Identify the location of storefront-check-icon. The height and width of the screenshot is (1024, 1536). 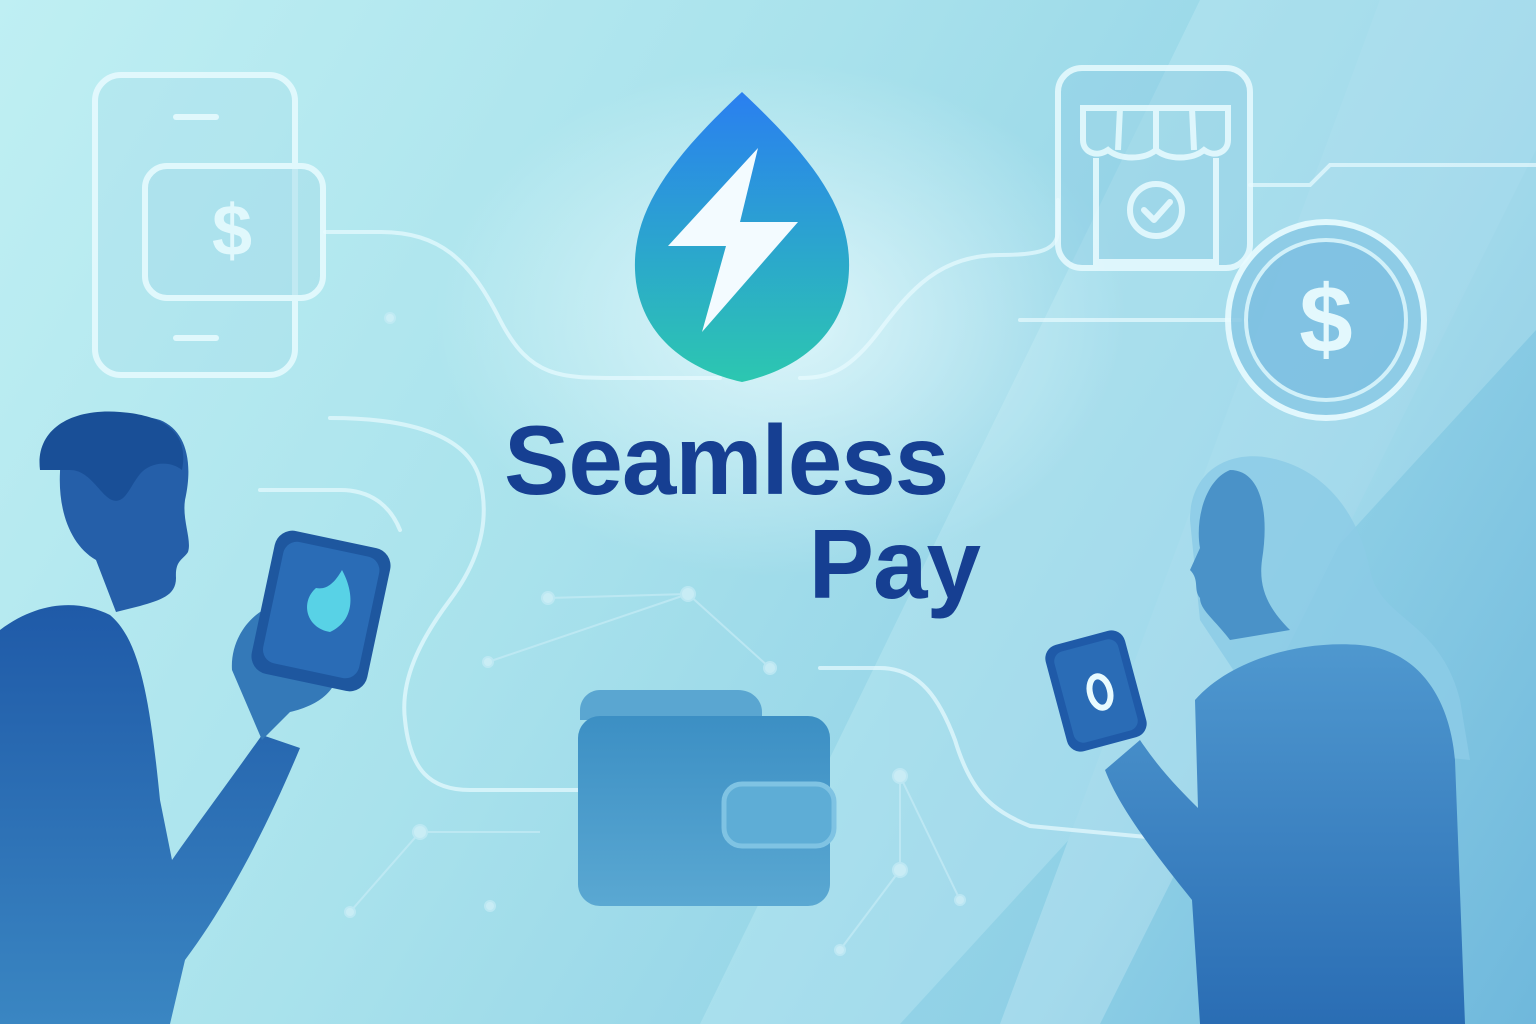
(1154, 168).